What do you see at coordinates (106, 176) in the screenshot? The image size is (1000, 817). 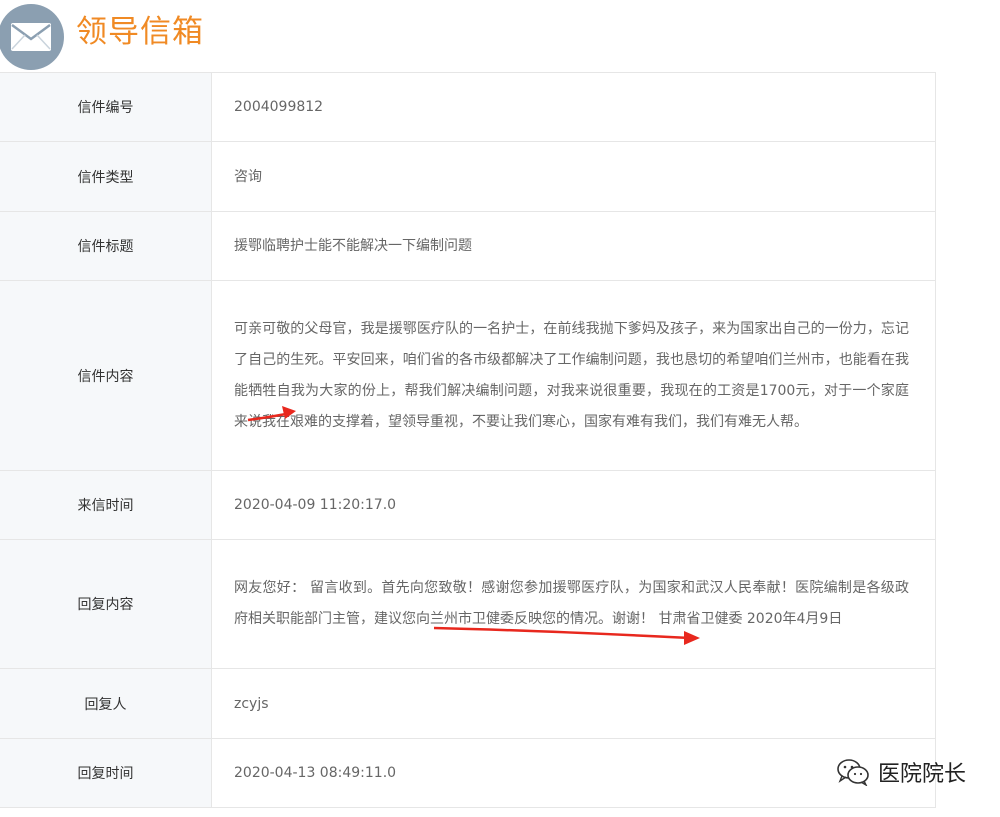 I see `row-label: 信件类型` at bounding box center [106, 176].